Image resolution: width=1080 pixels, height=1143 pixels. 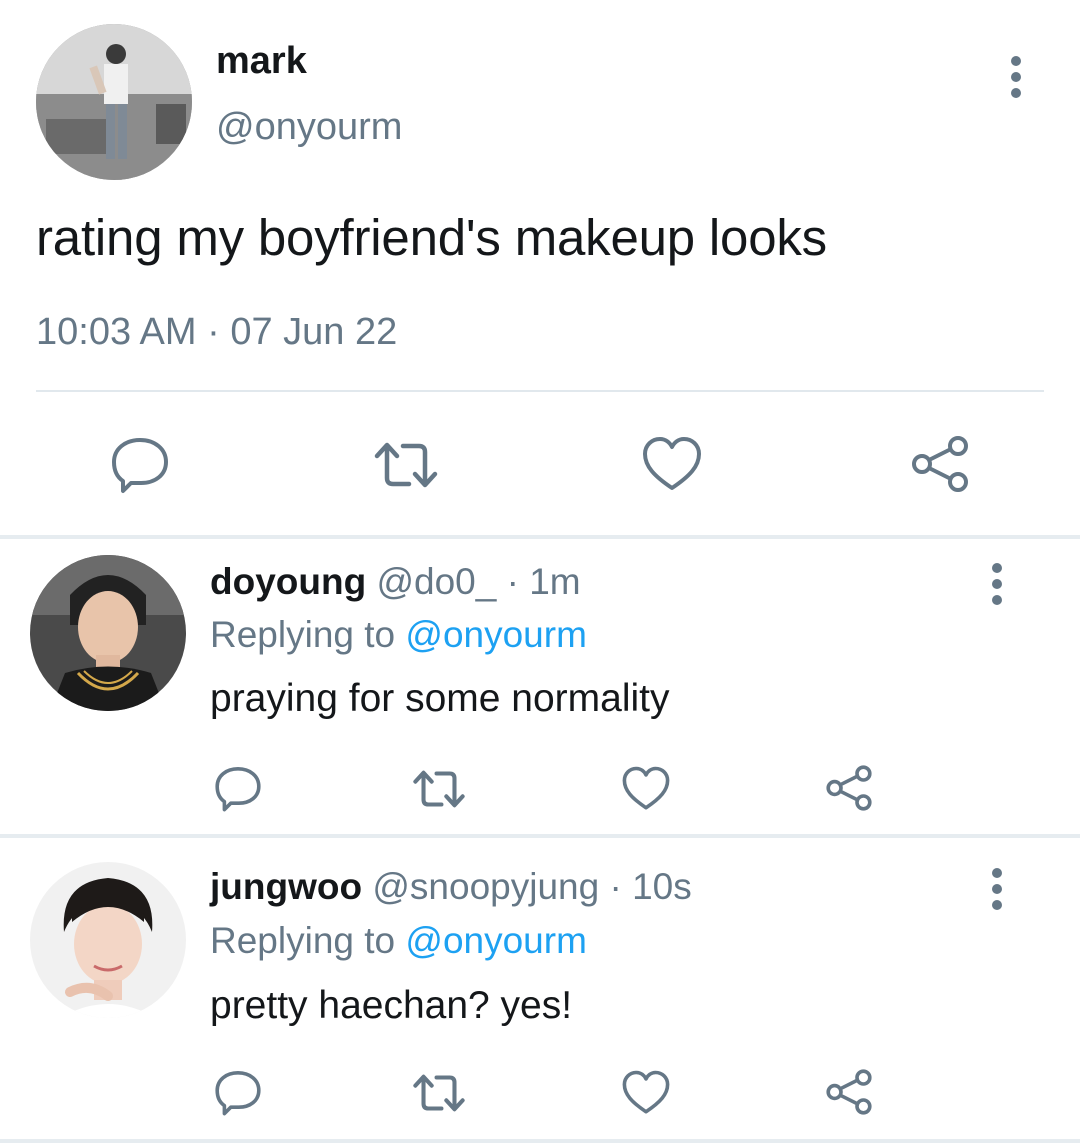 What do you see at coordinates (309, 127) in the screenshot?
I see `author-handle: @onyourm` at bounding box center [309, 127].